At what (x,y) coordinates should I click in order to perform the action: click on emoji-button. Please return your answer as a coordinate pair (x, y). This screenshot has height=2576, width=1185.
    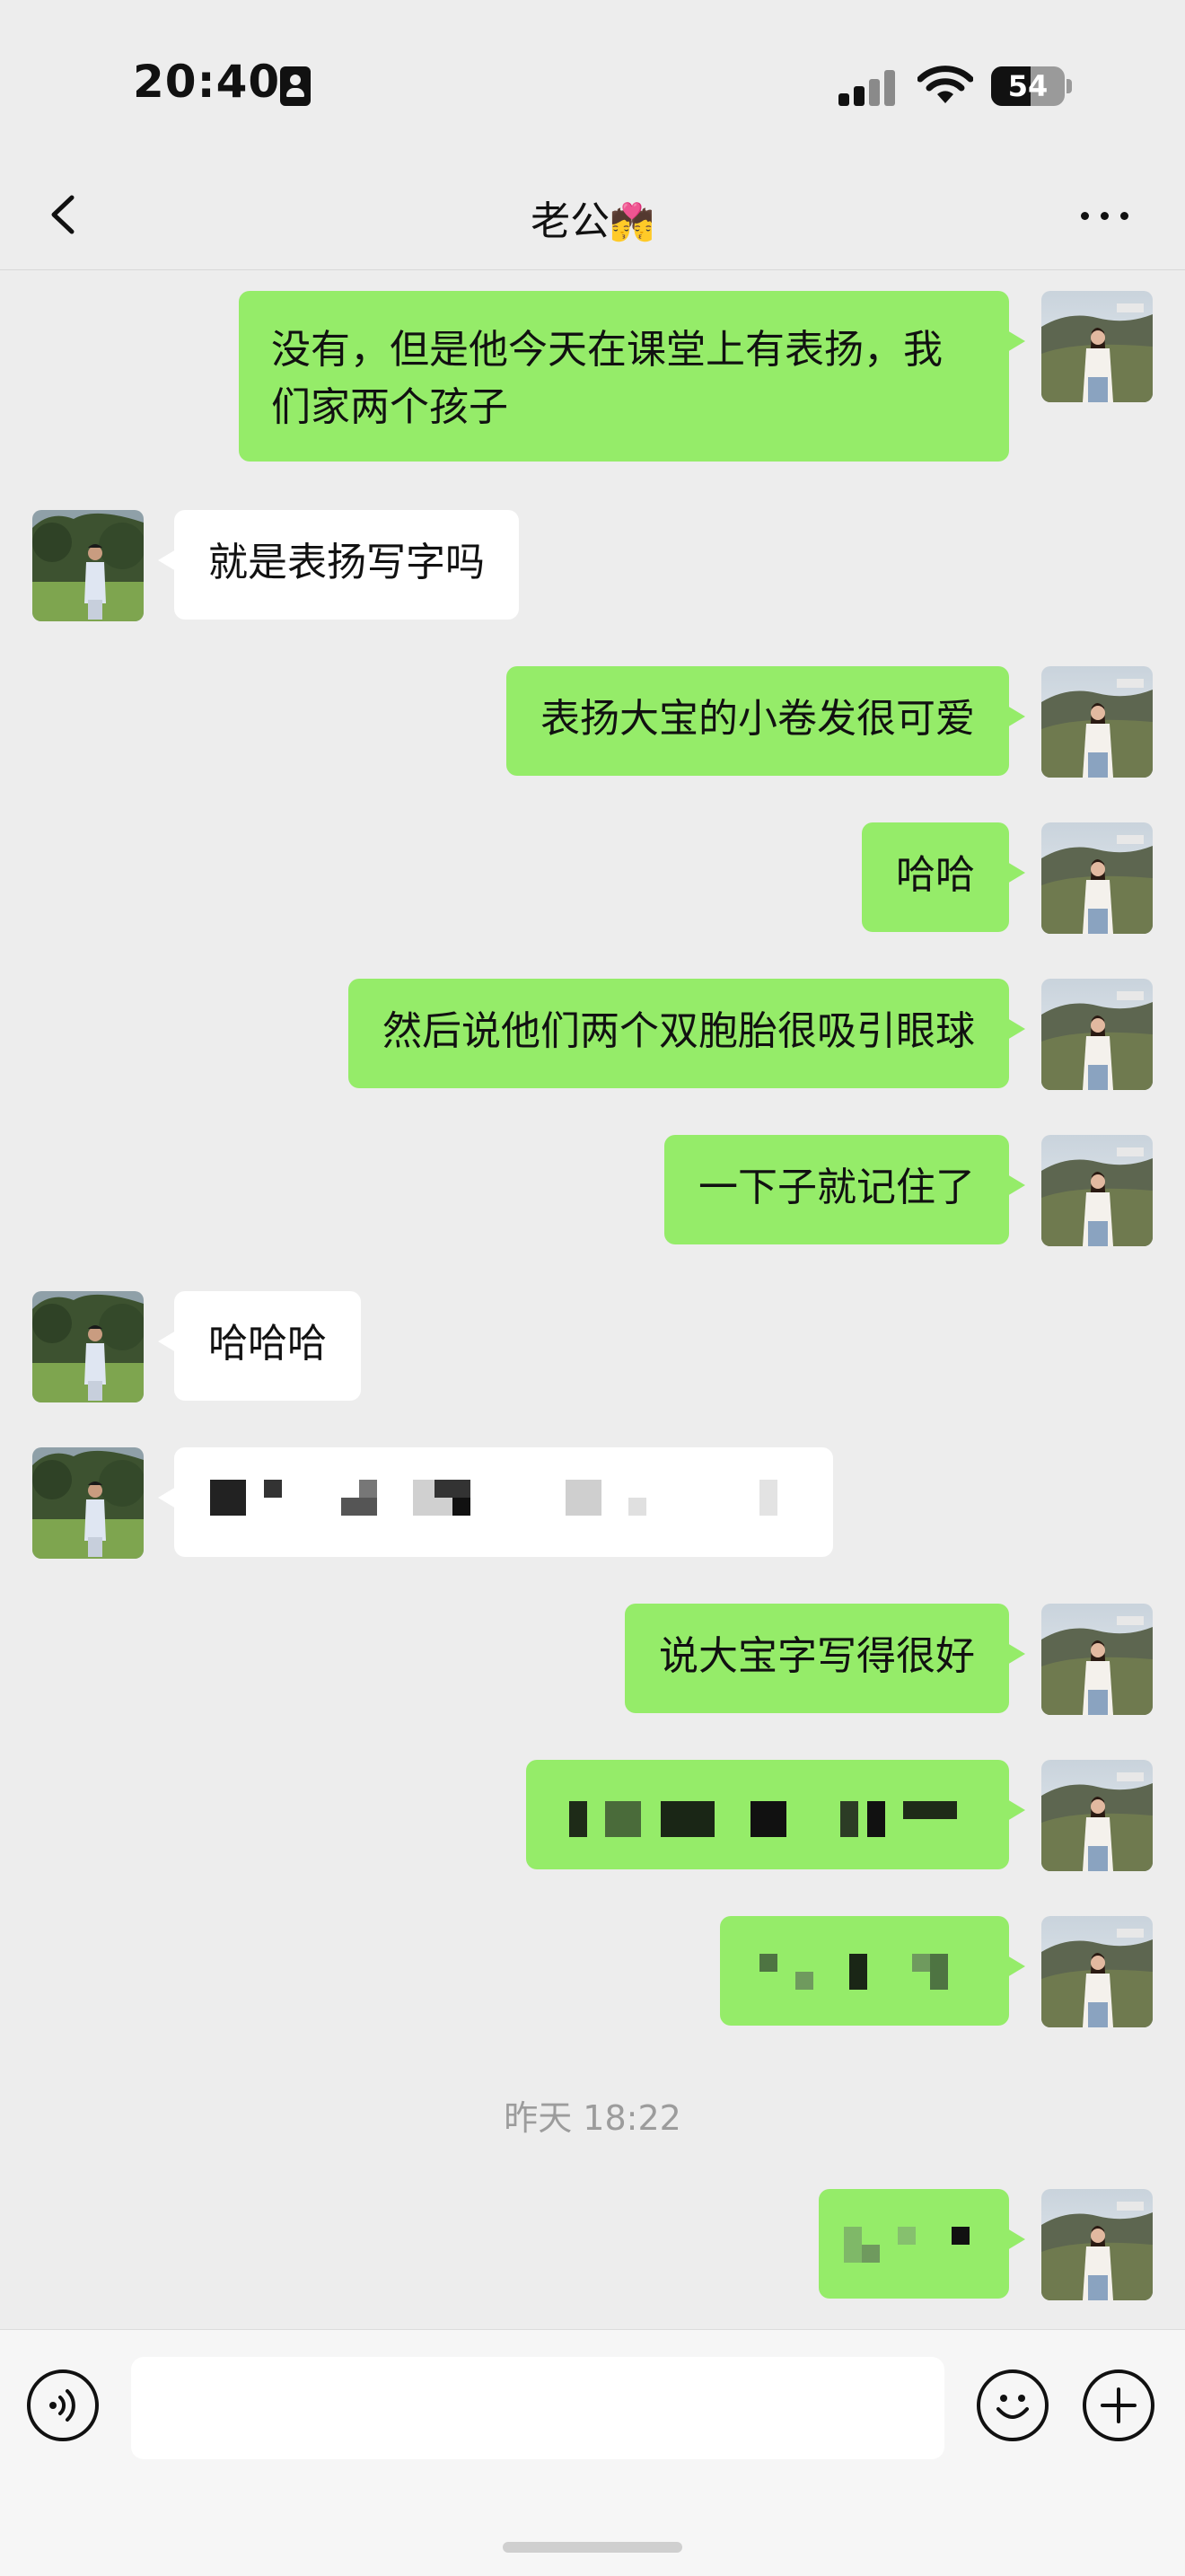
    Looking at the image, I should click on (1013, 2405).